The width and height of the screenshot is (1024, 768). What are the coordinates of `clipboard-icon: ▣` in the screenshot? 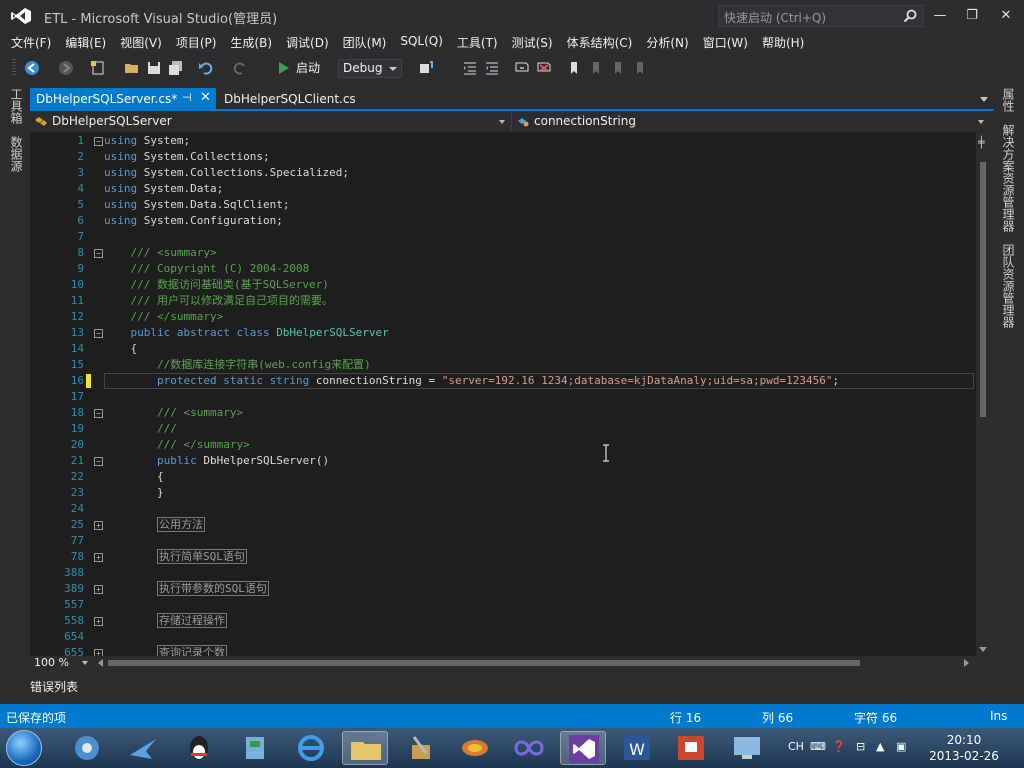 It's located at (901, 746).